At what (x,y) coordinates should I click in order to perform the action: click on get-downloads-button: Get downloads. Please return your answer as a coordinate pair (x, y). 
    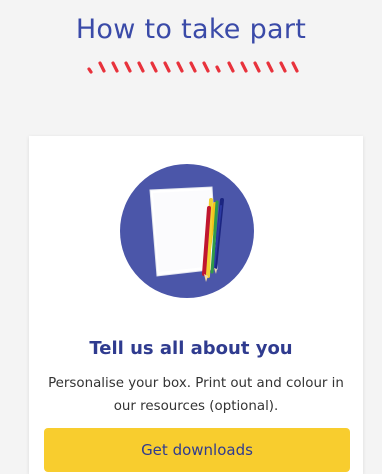
    Looking at the image, I should click on (197, 450).